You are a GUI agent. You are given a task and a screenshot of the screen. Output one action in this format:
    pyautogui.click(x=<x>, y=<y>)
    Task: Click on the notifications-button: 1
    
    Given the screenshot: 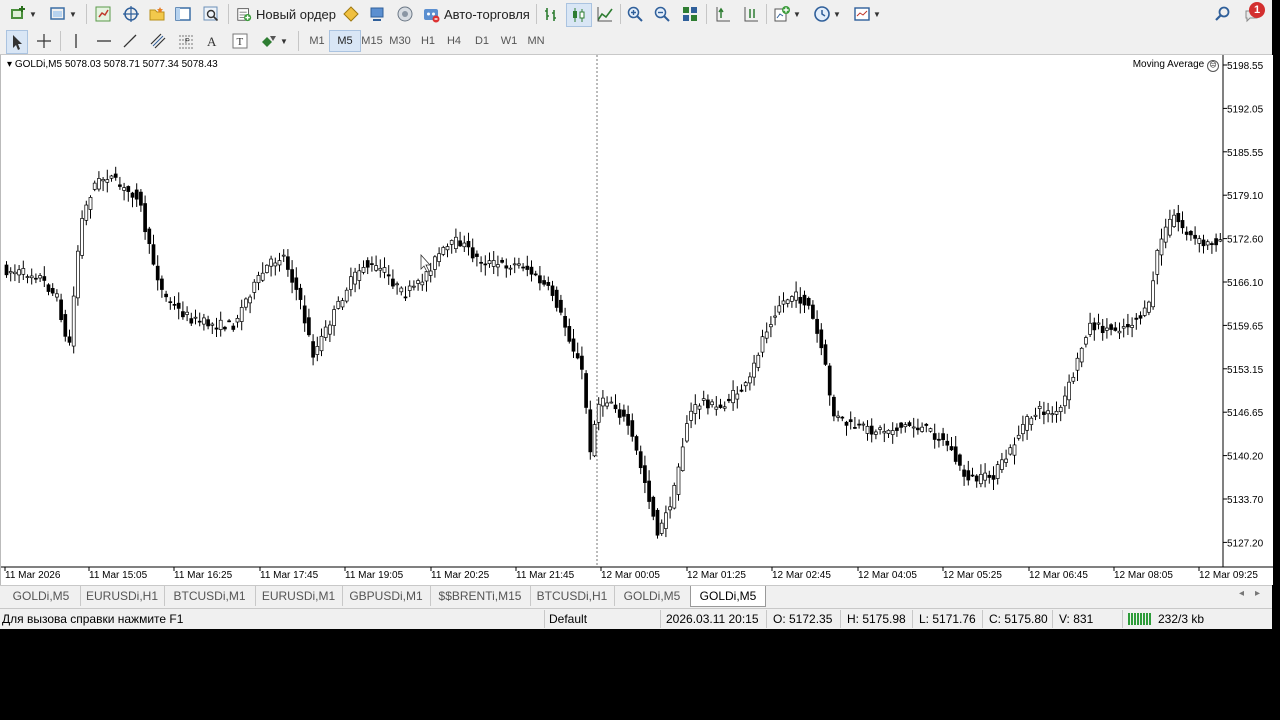 What is the action you would take?
    pyautogui.click(x=1253, y=13)
    